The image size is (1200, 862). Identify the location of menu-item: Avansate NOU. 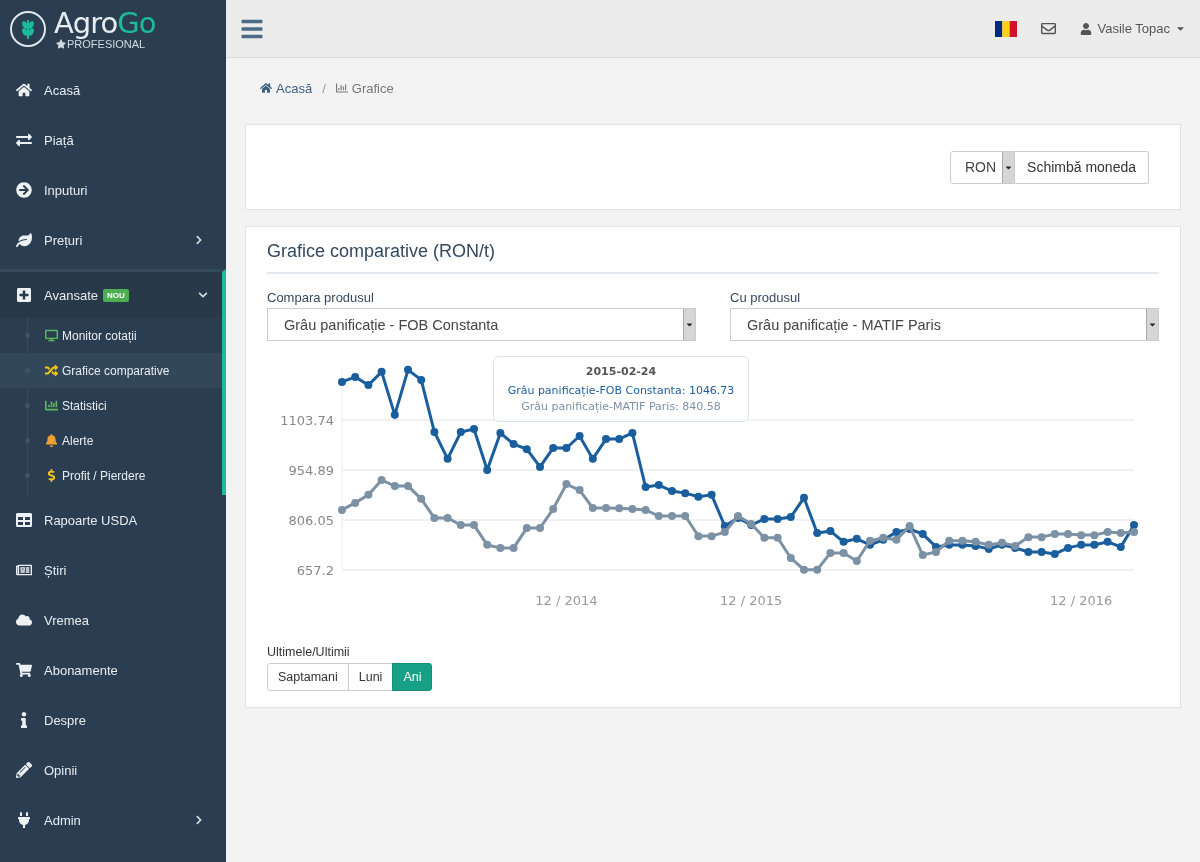
(111, 295).